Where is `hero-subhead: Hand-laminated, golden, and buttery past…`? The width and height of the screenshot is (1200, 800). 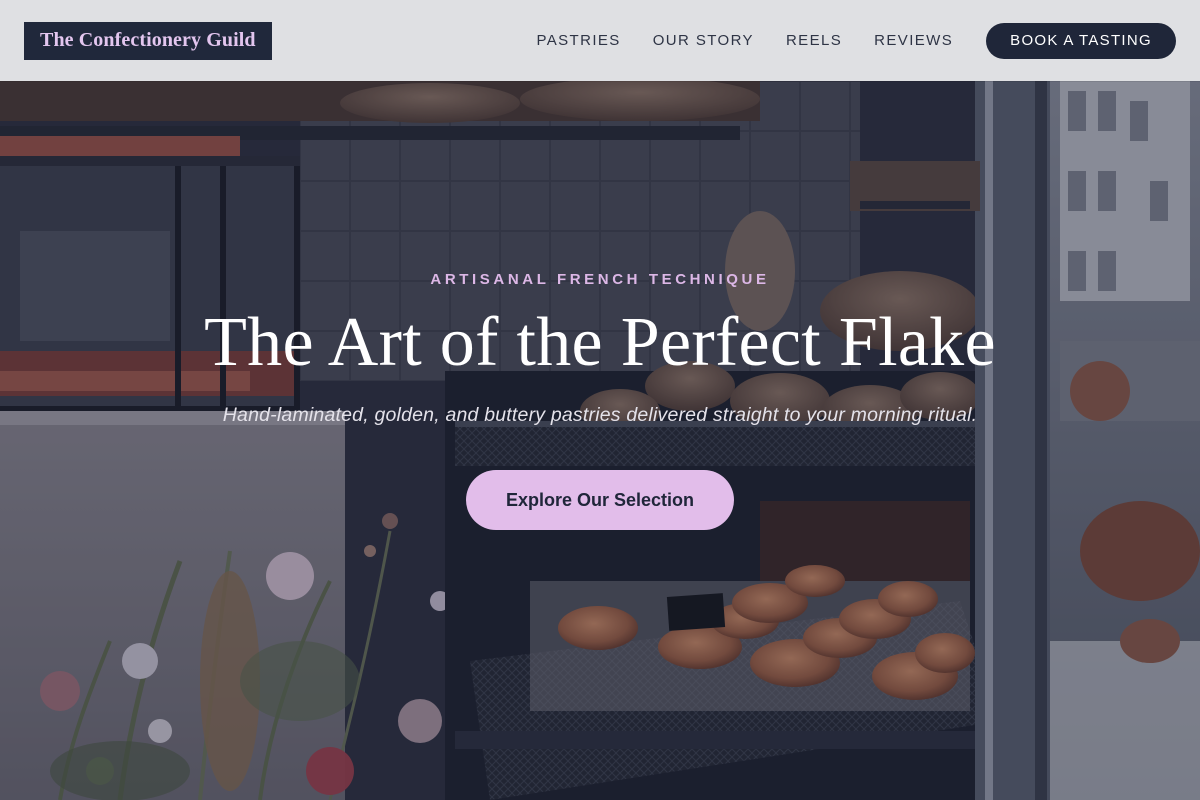 hero-subhead: Hand-laminated, golden, and buttery past… is located at coordinates (600, 415).